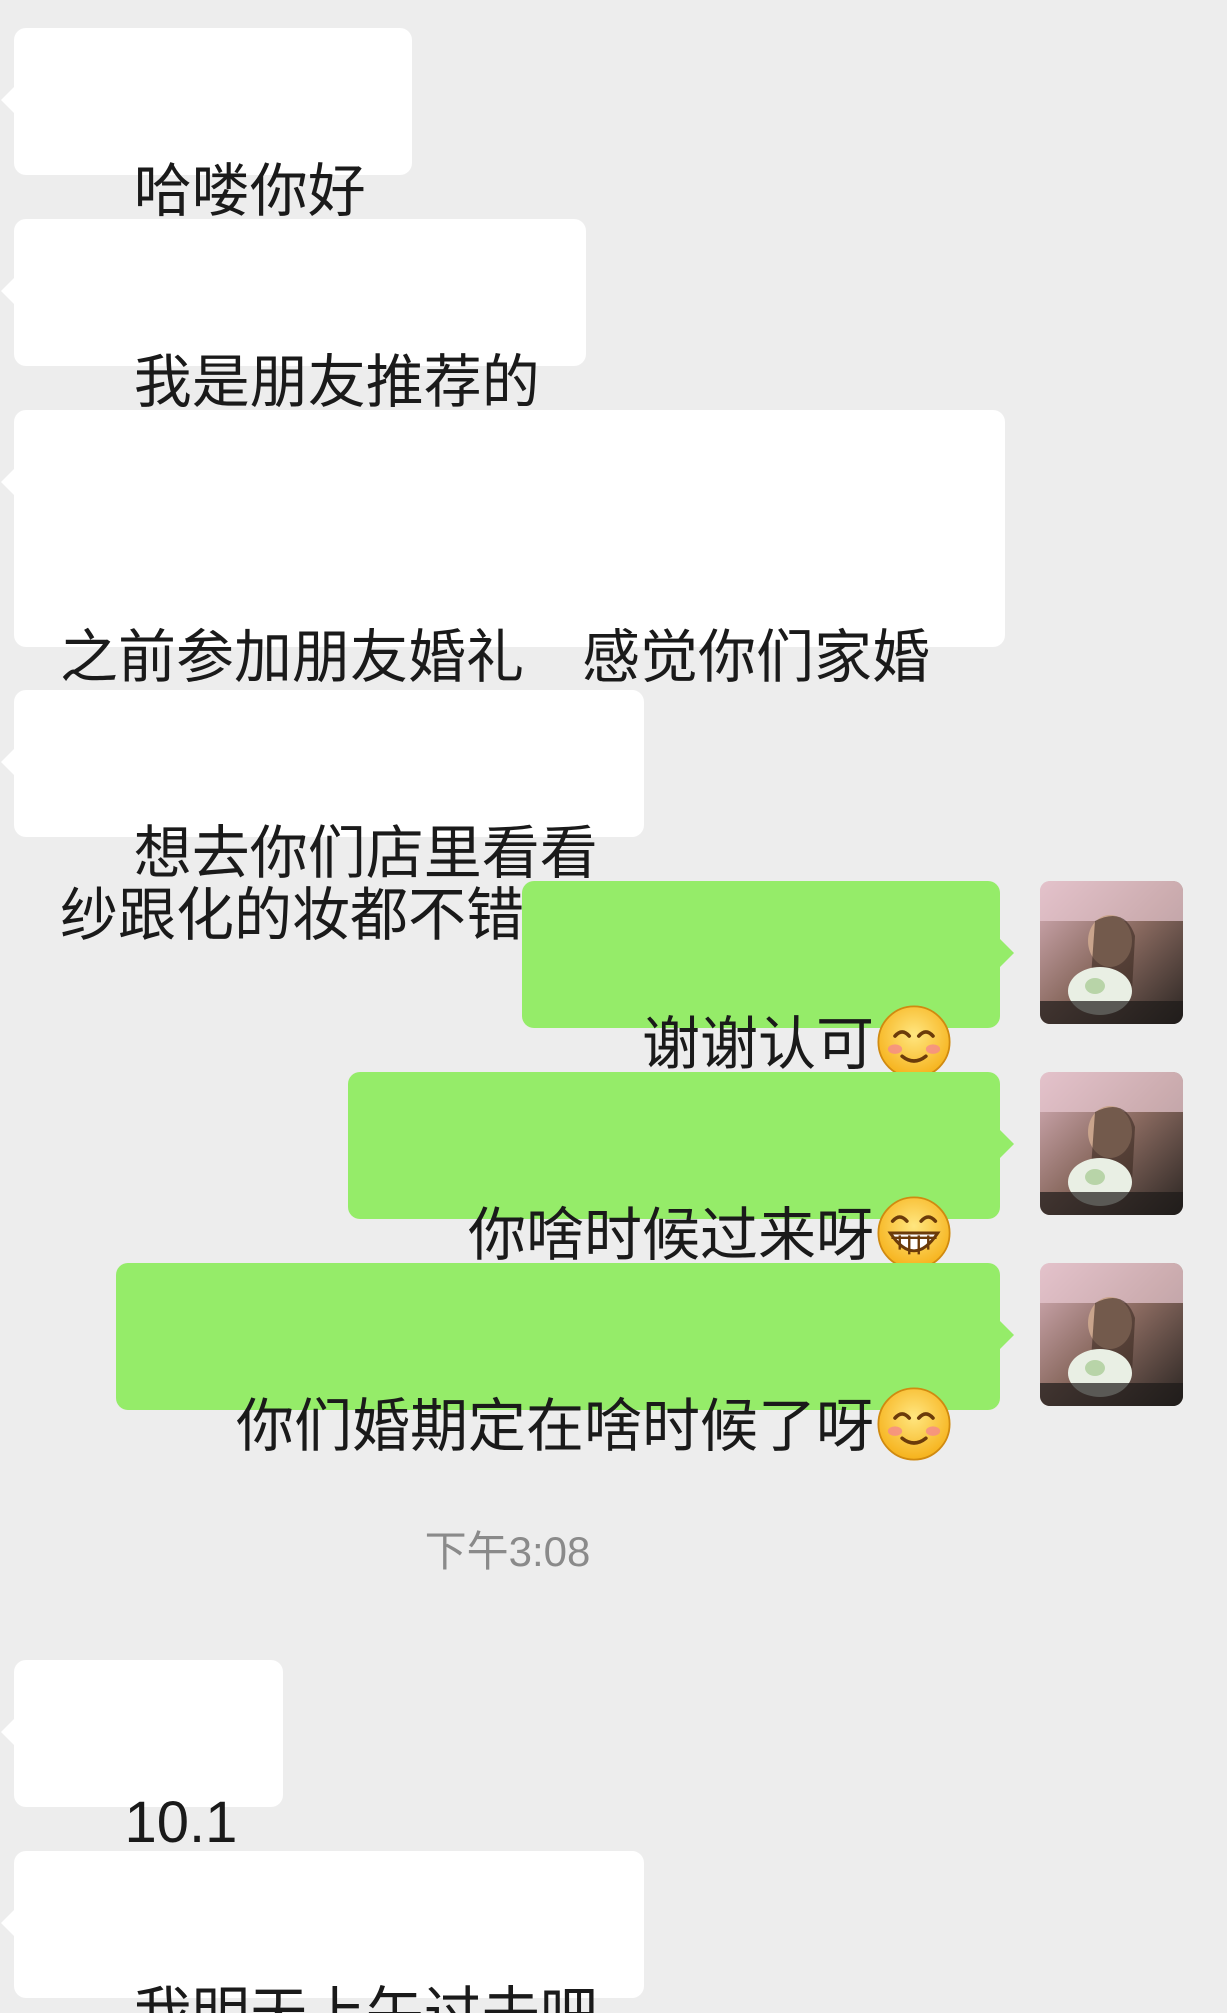 The image size is (1227, 2013). What do you see at coordinates (142, 1757) in the screenshot?
I see `message-bubble-incoming: 10.1` at bounding box center [142, 1757].